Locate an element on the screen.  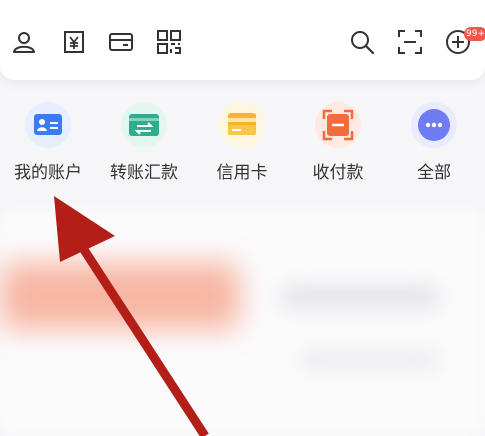
account-card-icon is located at coordinates (48, 125).